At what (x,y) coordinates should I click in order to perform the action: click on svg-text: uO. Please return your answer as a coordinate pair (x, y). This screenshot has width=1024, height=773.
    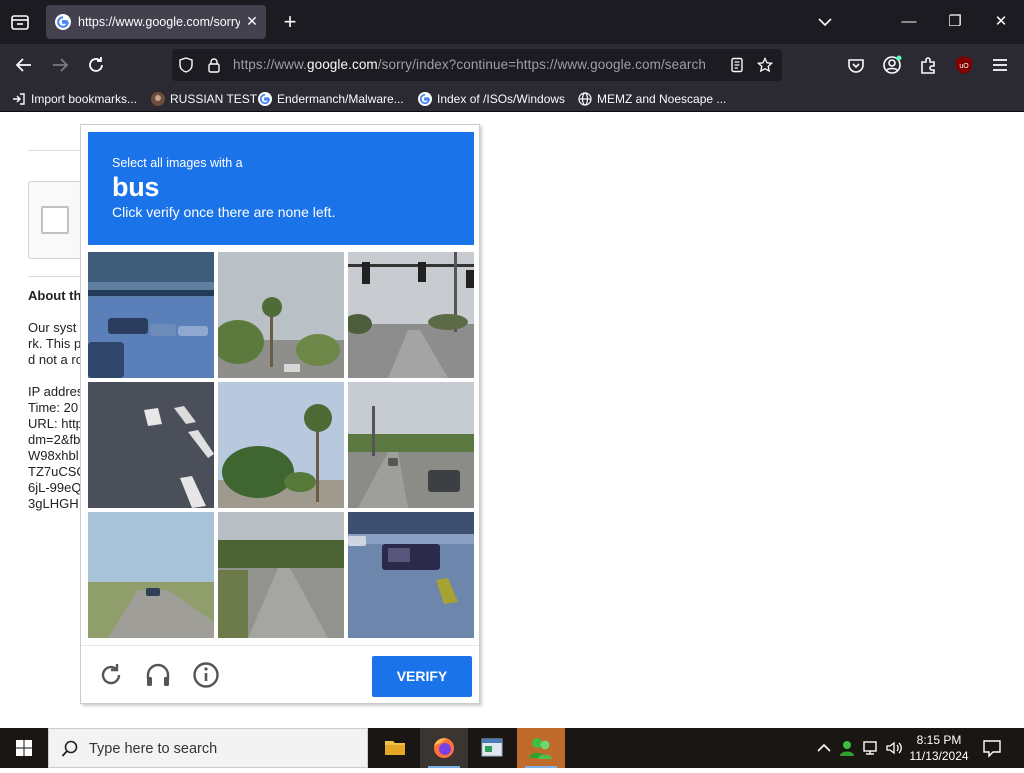
    Looking at the image, I should click on (964, 66).